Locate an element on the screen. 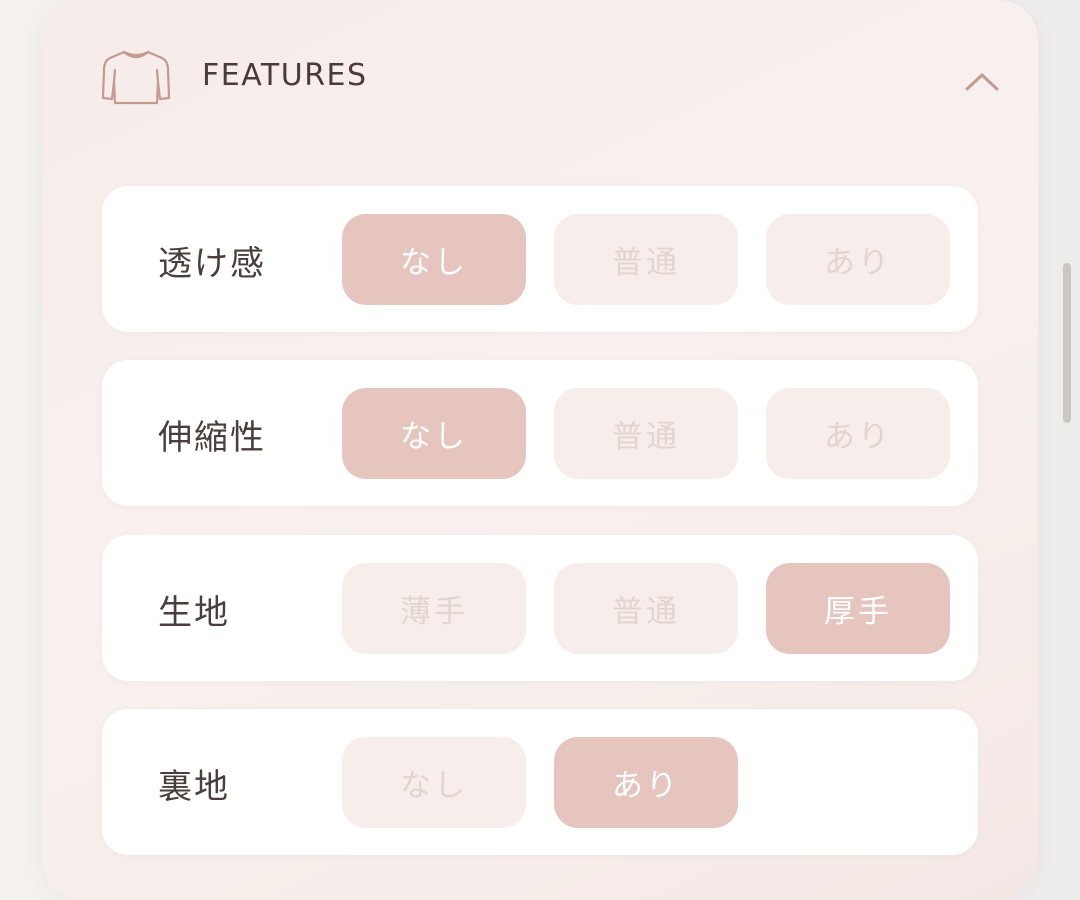  chevron-up-icon is located at coordinates (982, 82).